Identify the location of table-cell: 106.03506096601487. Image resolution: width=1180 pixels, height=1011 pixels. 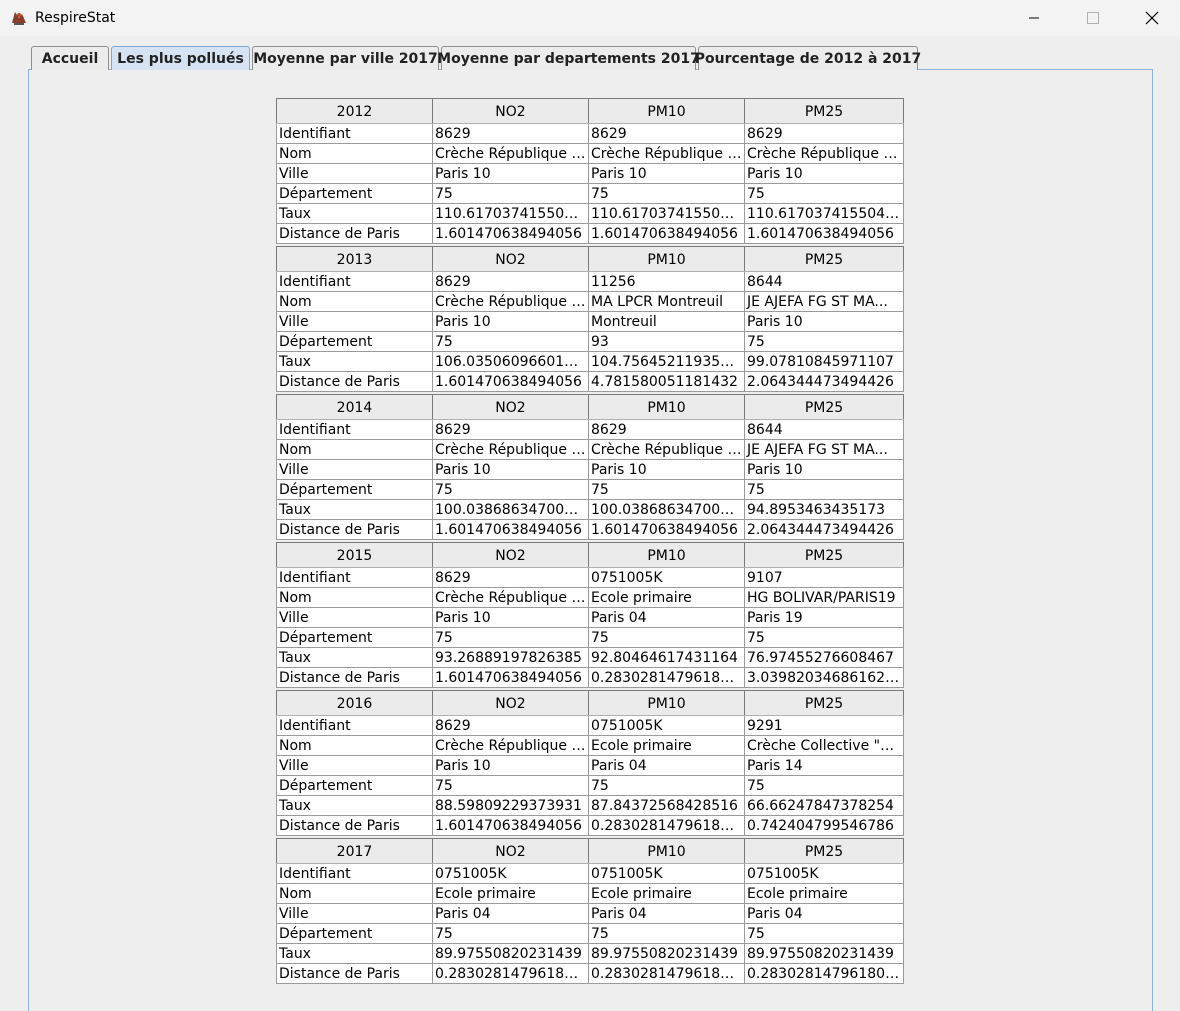
(510, 361).